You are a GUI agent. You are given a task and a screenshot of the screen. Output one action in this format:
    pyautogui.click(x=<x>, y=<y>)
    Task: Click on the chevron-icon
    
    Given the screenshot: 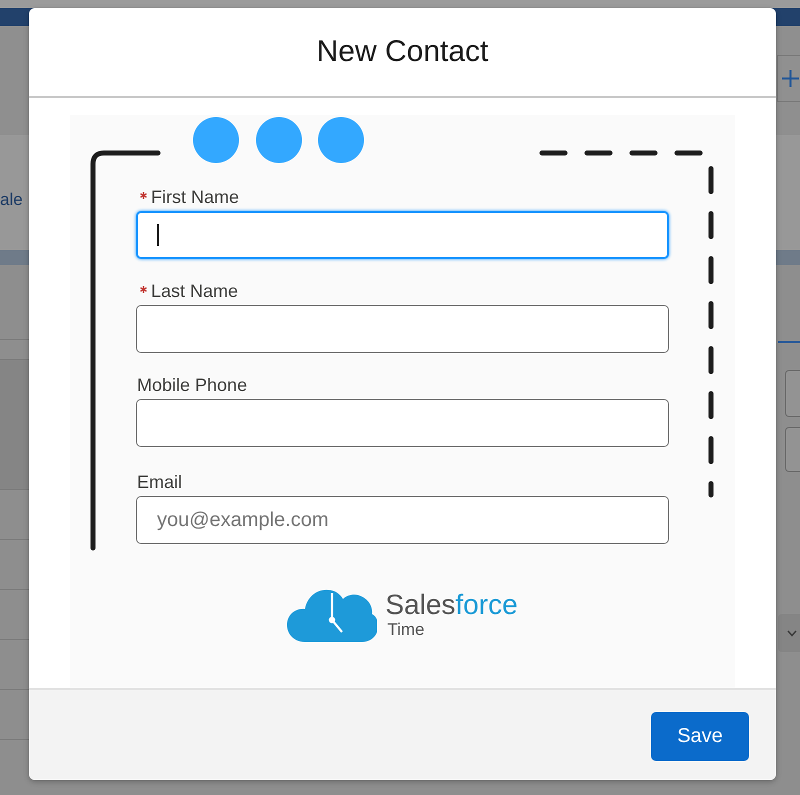 What is the action you would take?
    pyautogui.click(x=792, y=633)
    